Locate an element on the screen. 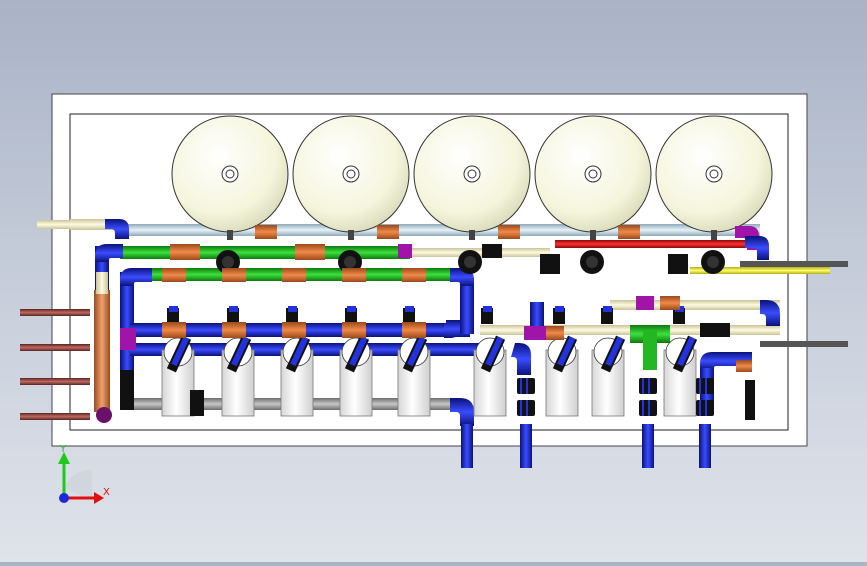 The image size is (867, 566). purple-ball is located at coordinates (104, 415).